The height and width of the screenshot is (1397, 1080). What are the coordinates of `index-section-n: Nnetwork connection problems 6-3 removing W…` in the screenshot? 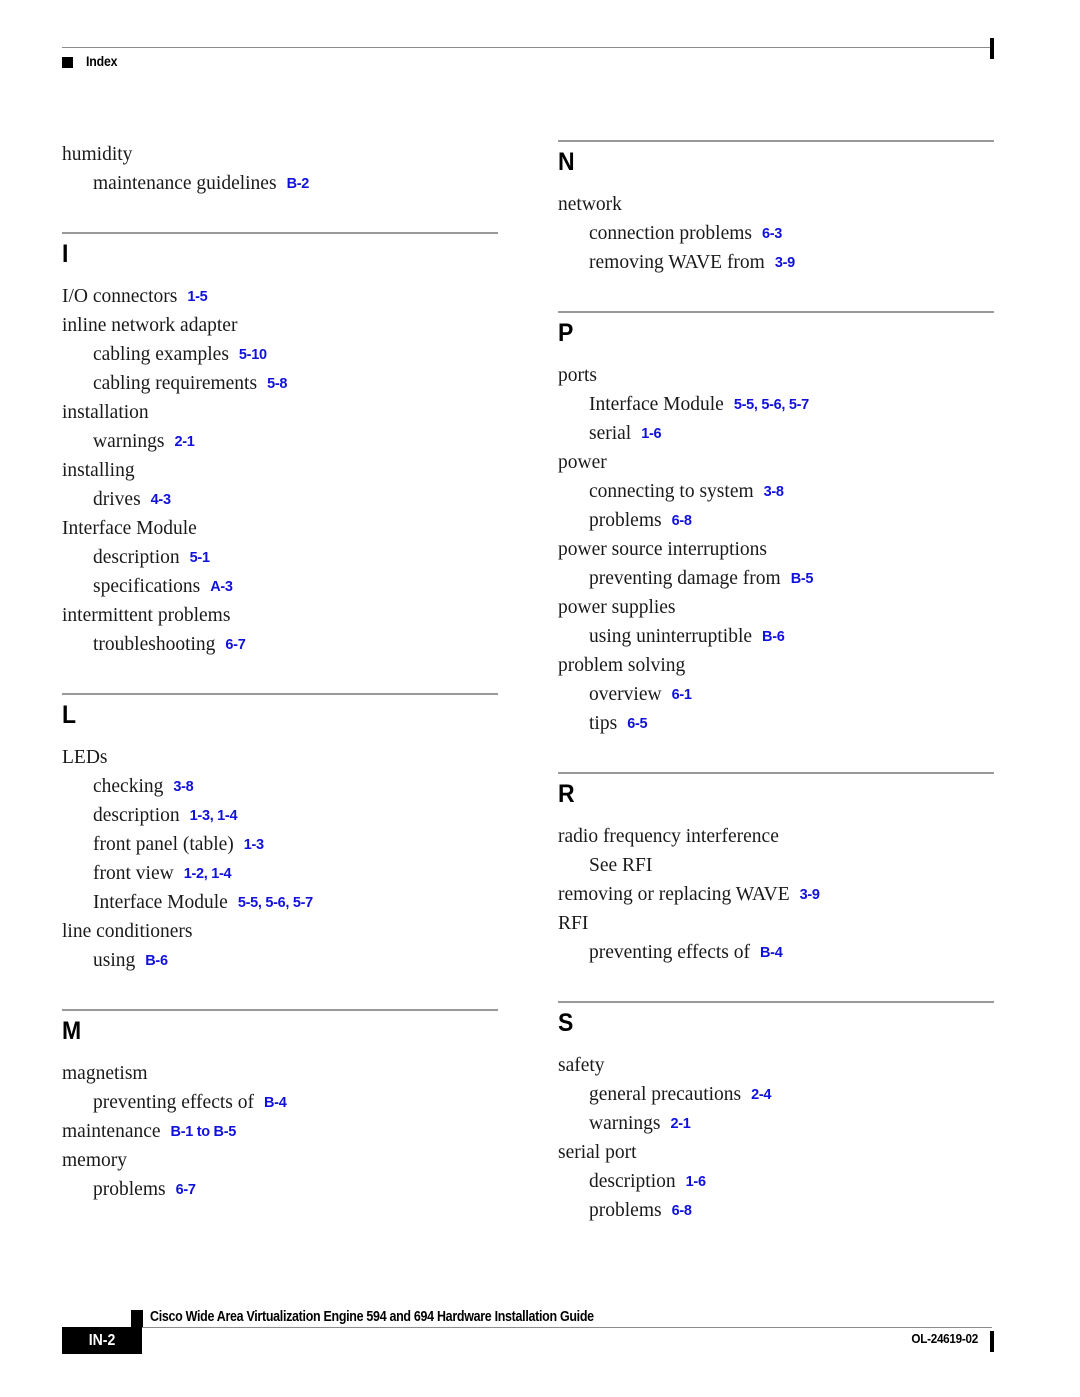 It's located at (776, 208).